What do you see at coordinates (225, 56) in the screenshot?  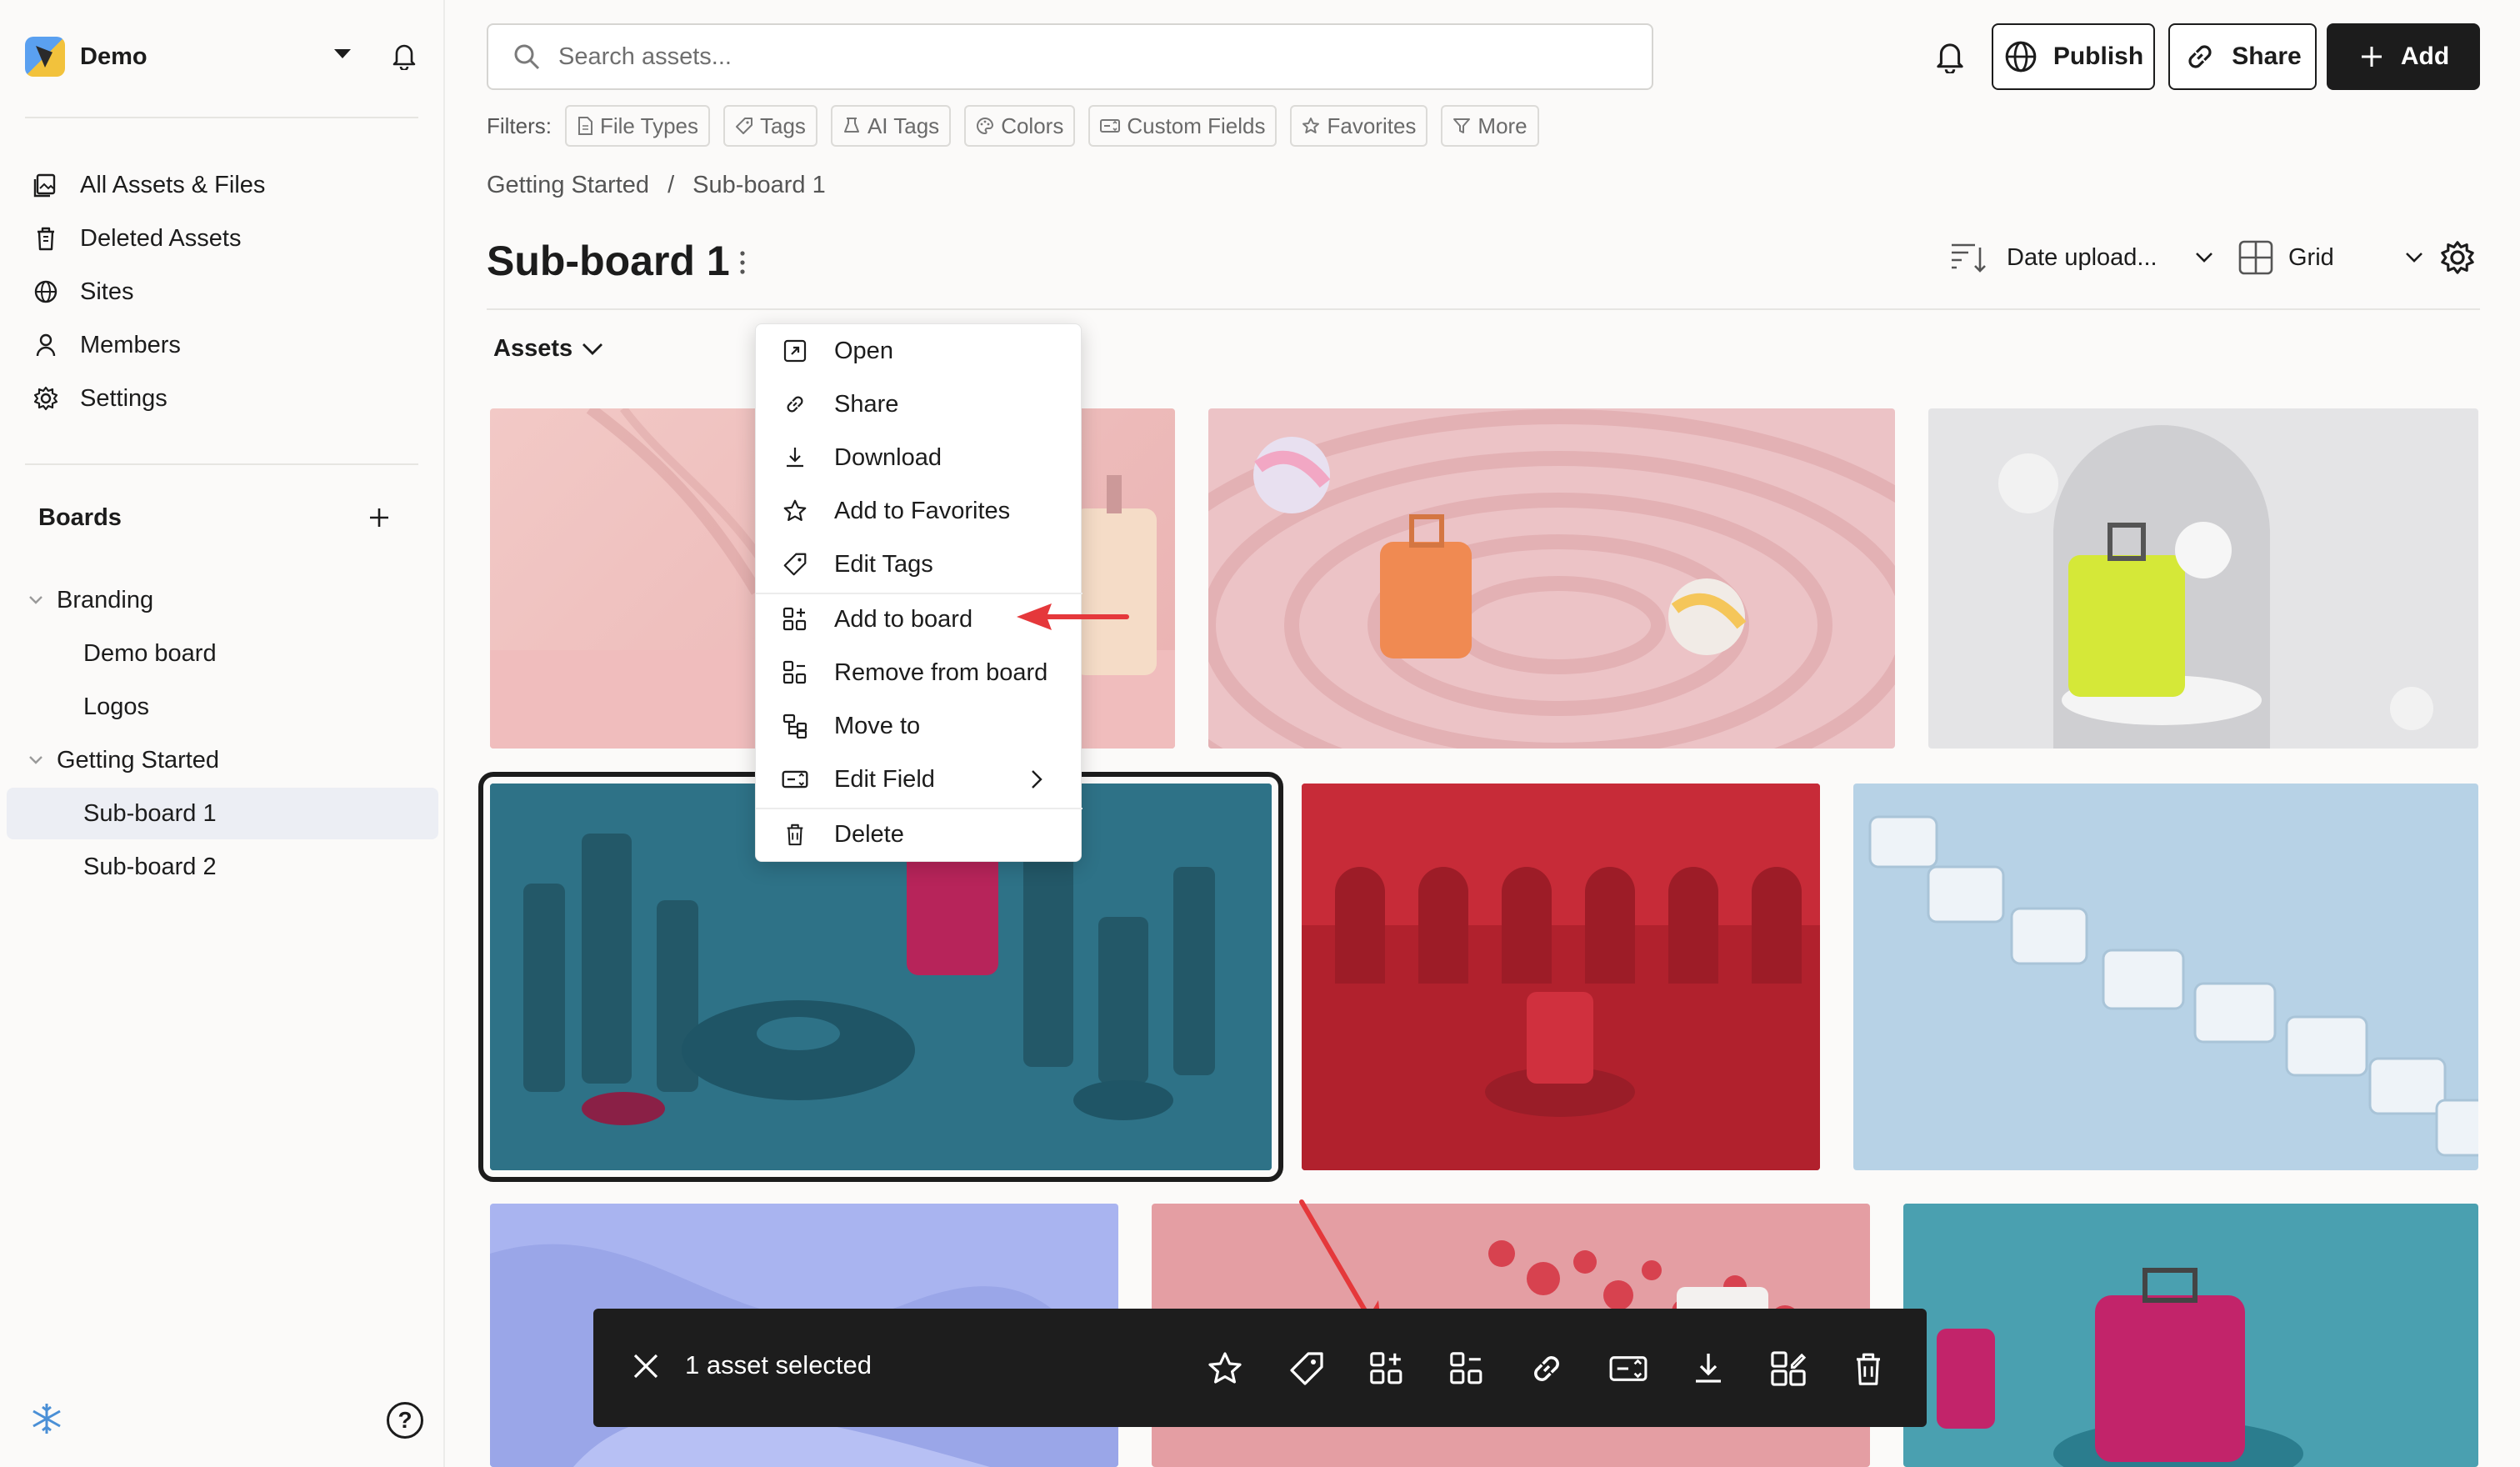 I see `workspace-switcher: Demo` at bounding box center [225, 56].